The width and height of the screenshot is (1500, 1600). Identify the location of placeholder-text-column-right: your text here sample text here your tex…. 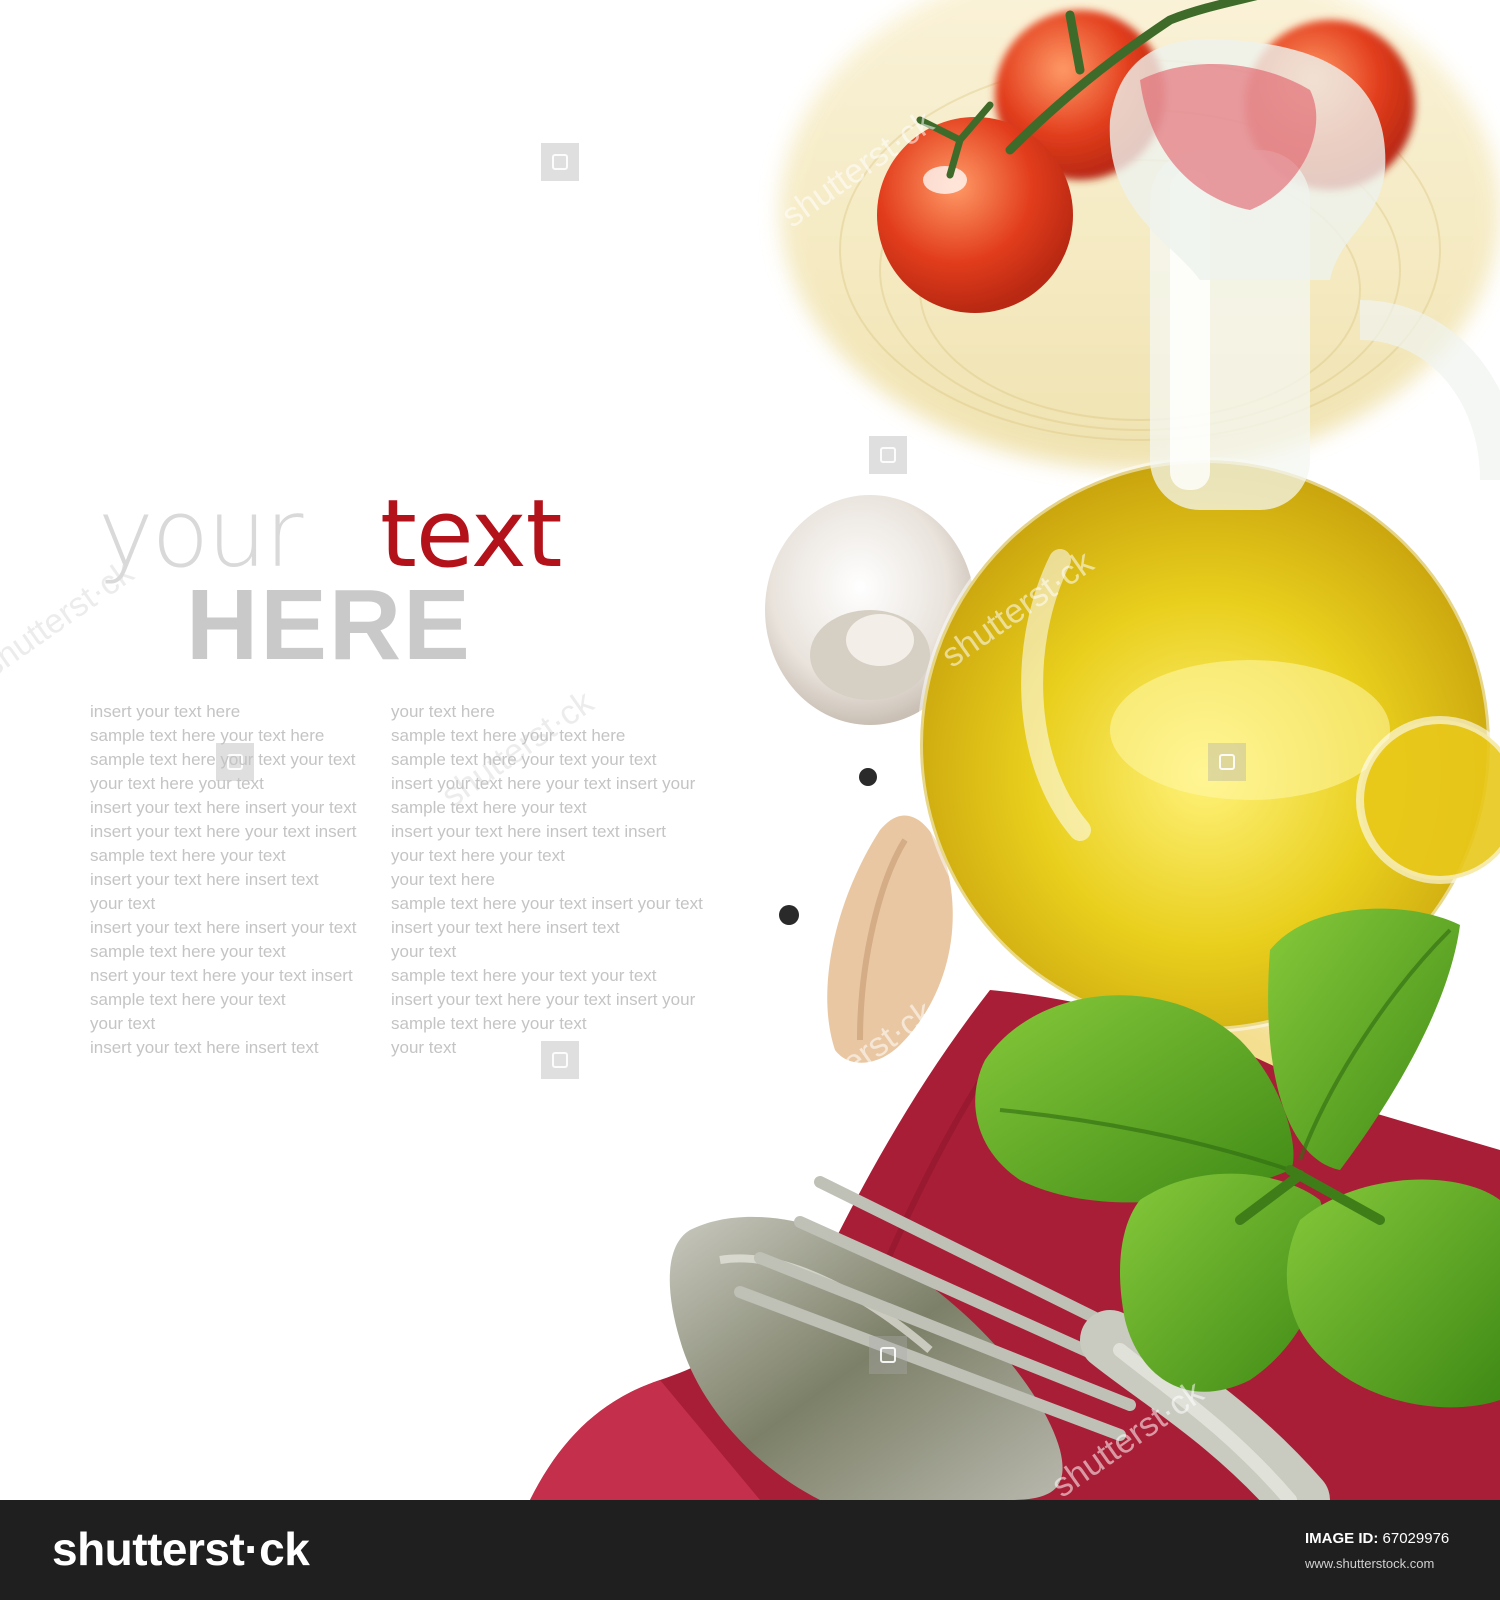
(556, 880).